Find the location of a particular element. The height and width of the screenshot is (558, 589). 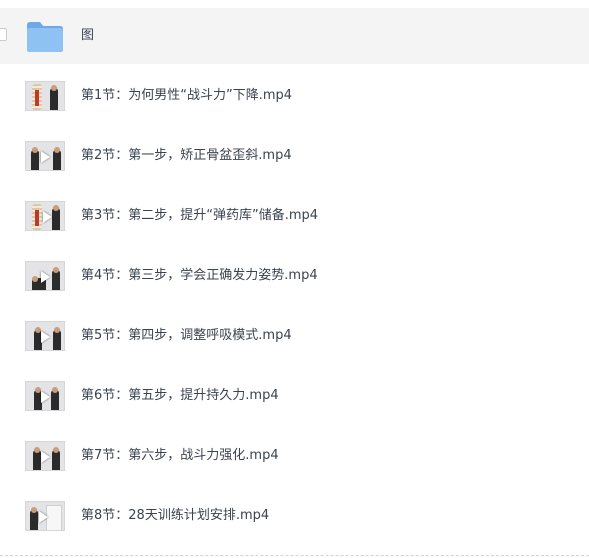

file-row: 第7节：第六步，战斗力强化.mp4 is located at coordinates (294, 456).